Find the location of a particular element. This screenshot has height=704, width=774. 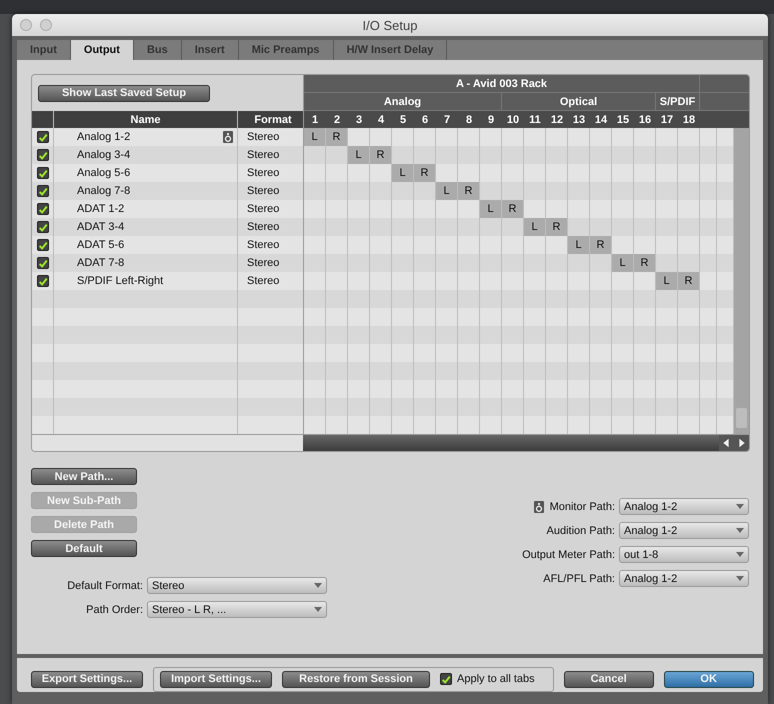

path-name: Analog 3-4 is located at coordinates (103, 155).